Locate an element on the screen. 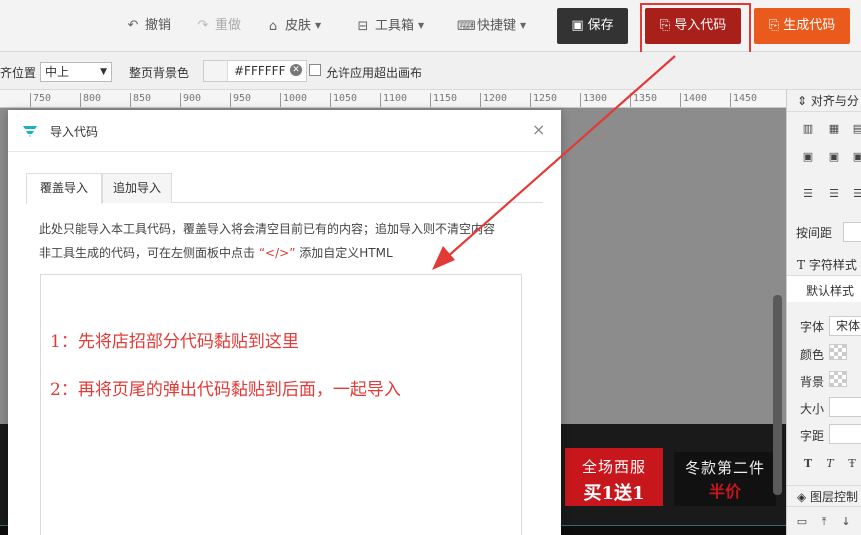 The width and height of the screenshot is (861, 535). logo-icon is located at coordinates (30, 131).